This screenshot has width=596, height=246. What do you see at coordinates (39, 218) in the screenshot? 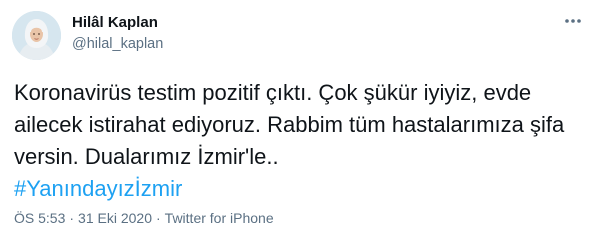
I see `tweet-time: ÖS 5:53` at bounding box center [39, 218].